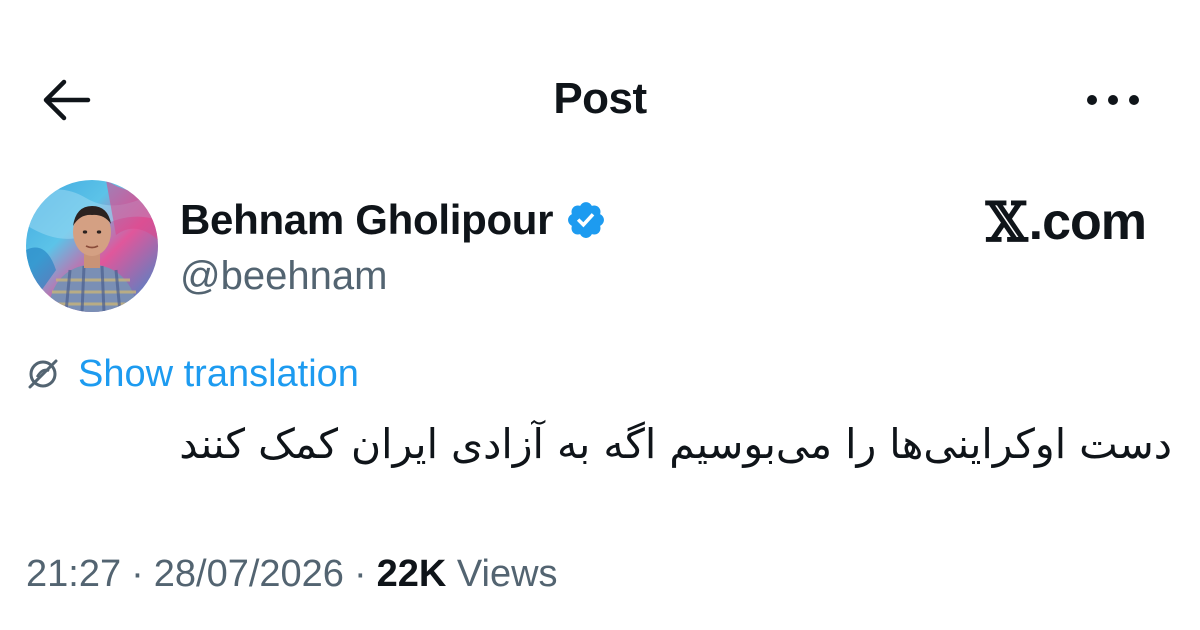 This screenshot has width=1200, height=630. I want to click on page-title: Post, so click(600, 98).